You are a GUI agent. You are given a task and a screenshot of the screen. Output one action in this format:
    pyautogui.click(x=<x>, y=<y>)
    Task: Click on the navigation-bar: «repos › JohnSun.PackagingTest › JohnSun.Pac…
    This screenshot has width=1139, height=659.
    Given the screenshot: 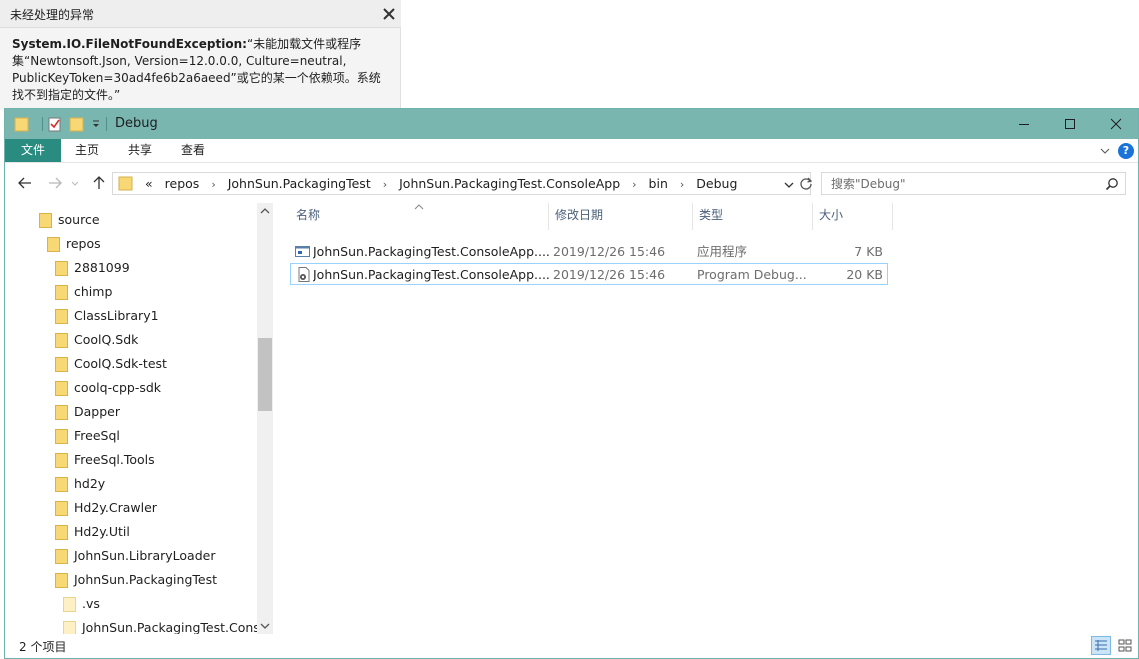 What is the action you would take?
    pyautogui.click(x=571, y=183)
    